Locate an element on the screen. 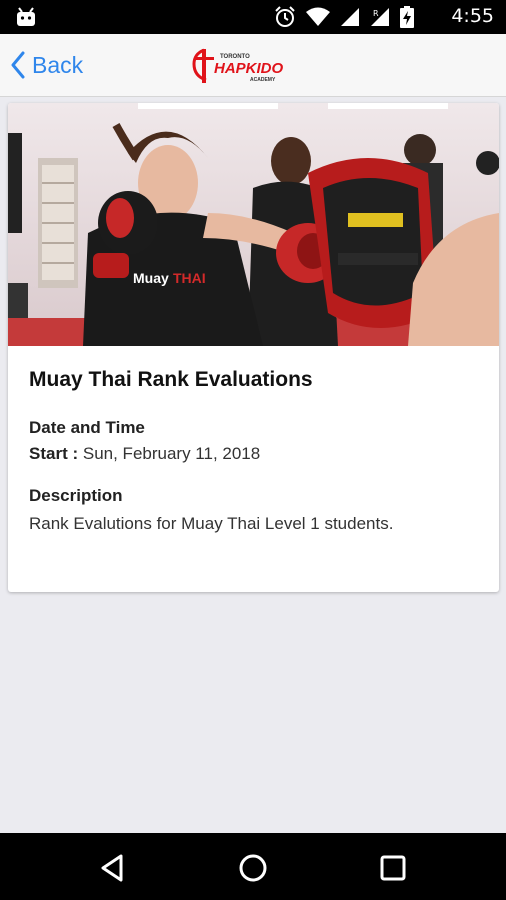 This screenshot has width=506, height=900. android-icon is located at coordinates (26, 16).